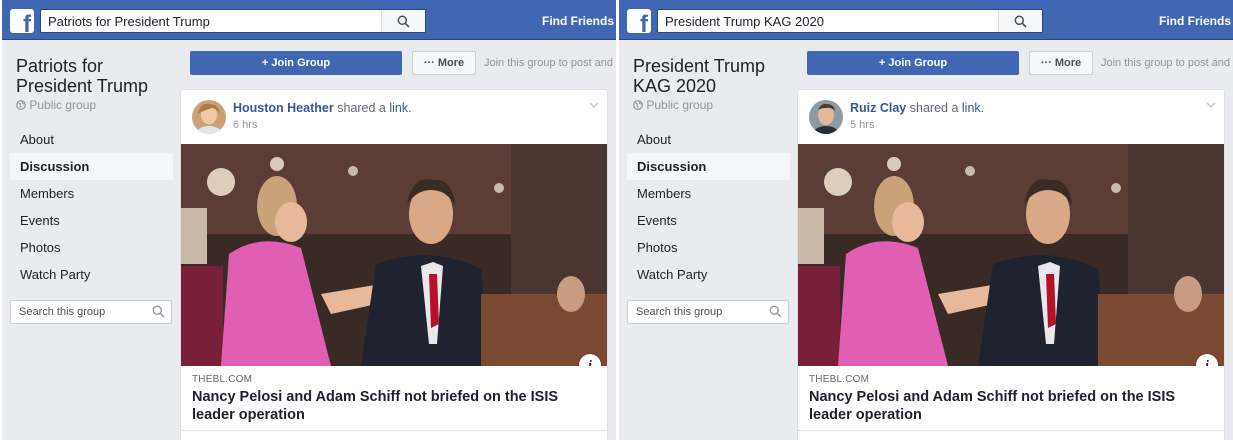 The height and width of the screenshot is (440, 1233). Describe the element at coordinates (245, 125) in the screenshot. I see `post-timestamp: 6 hrs` at that location.